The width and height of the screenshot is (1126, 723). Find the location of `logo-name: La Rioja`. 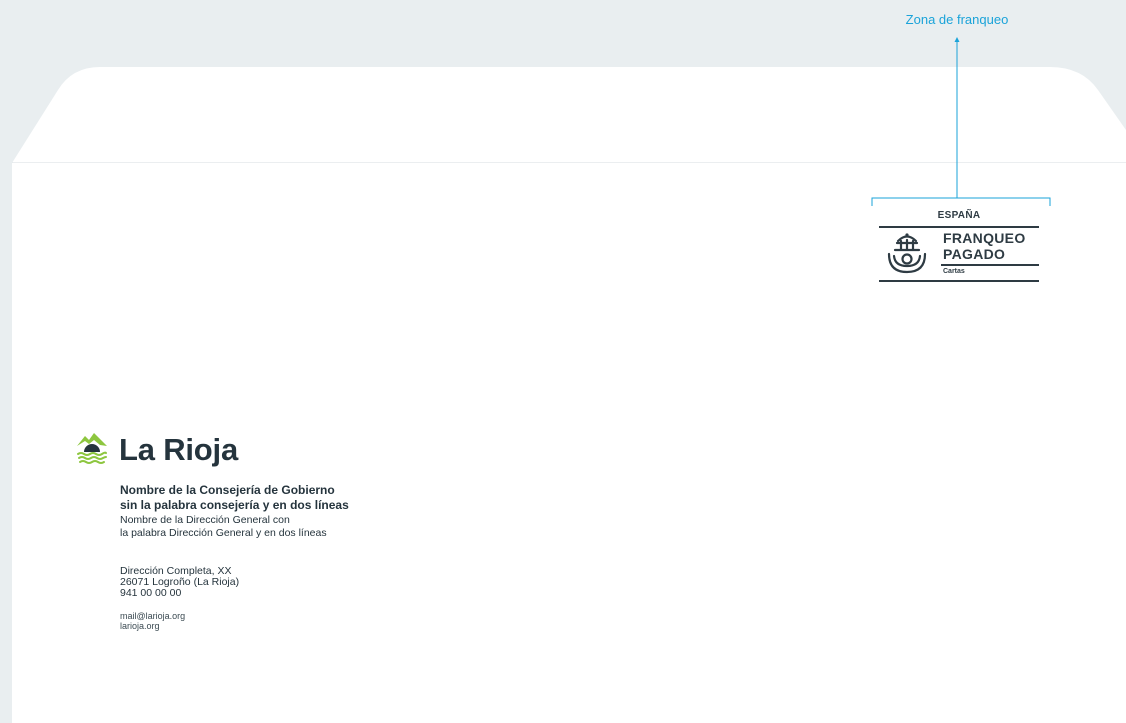

logo-name: La Rioja is located at coordinates (178, 449).